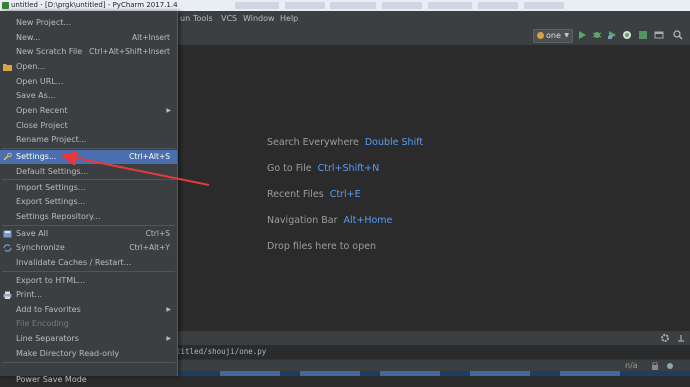 Image resolution: width=690 pixels, height=387 pixels. I want to click on menu-item-save-all: Save All Ctrl+S, so click(88, 234).